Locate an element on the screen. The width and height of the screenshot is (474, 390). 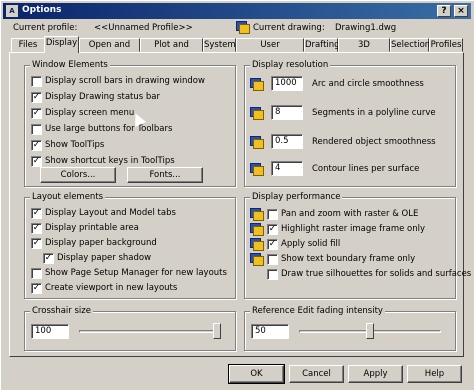
tab-label: Selection is located at coordinates (411, 45).